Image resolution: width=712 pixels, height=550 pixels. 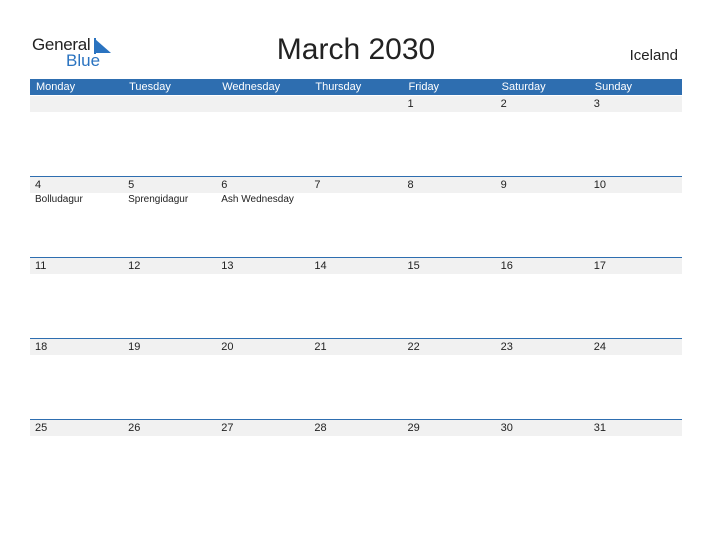 I want to click on weekday-friday: Friday, so click(x=424, y=87).